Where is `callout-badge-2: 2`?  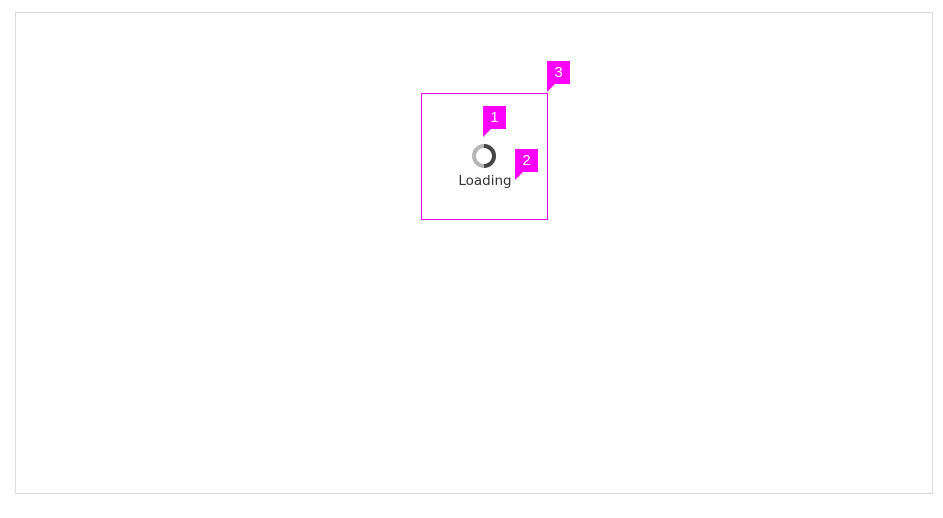
callout-badge-2: 2 is located at coordinates (526, 160).